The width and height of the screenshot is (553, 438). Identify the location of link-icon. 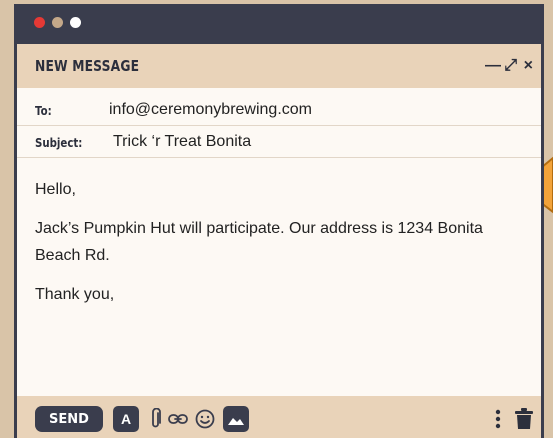
(178, 419).